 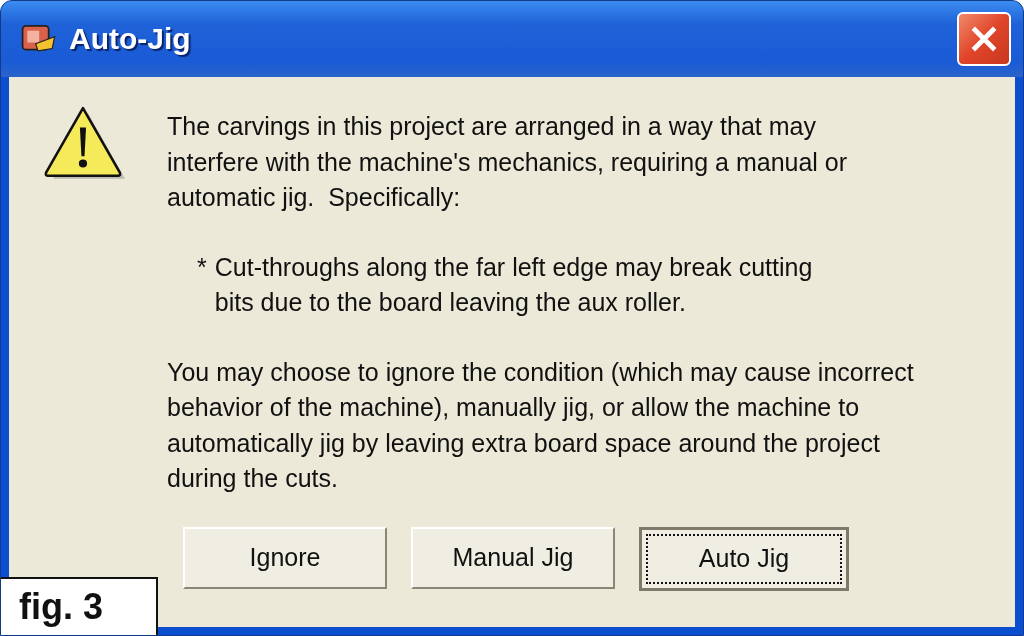 I want to click on close-button, so click(x=984, y=39).